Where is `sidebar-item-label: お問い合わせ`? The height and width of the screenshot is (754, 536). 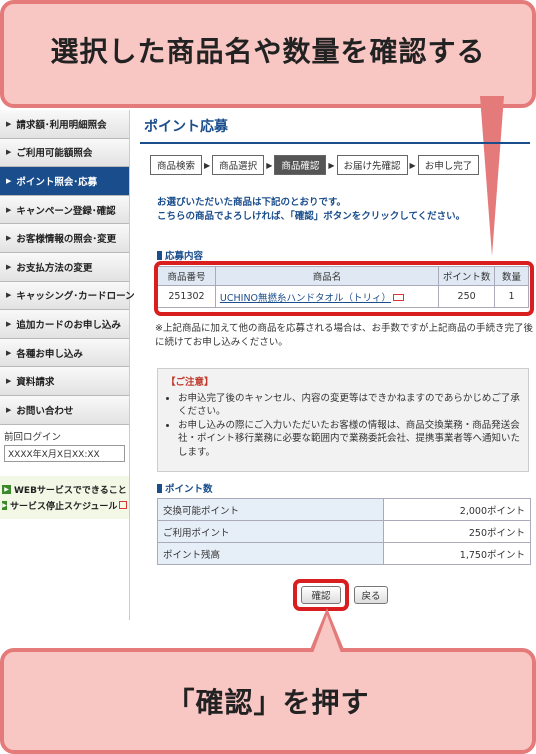
sidebar-item-label: お問い合わせ is located at coordinates (45, 411).